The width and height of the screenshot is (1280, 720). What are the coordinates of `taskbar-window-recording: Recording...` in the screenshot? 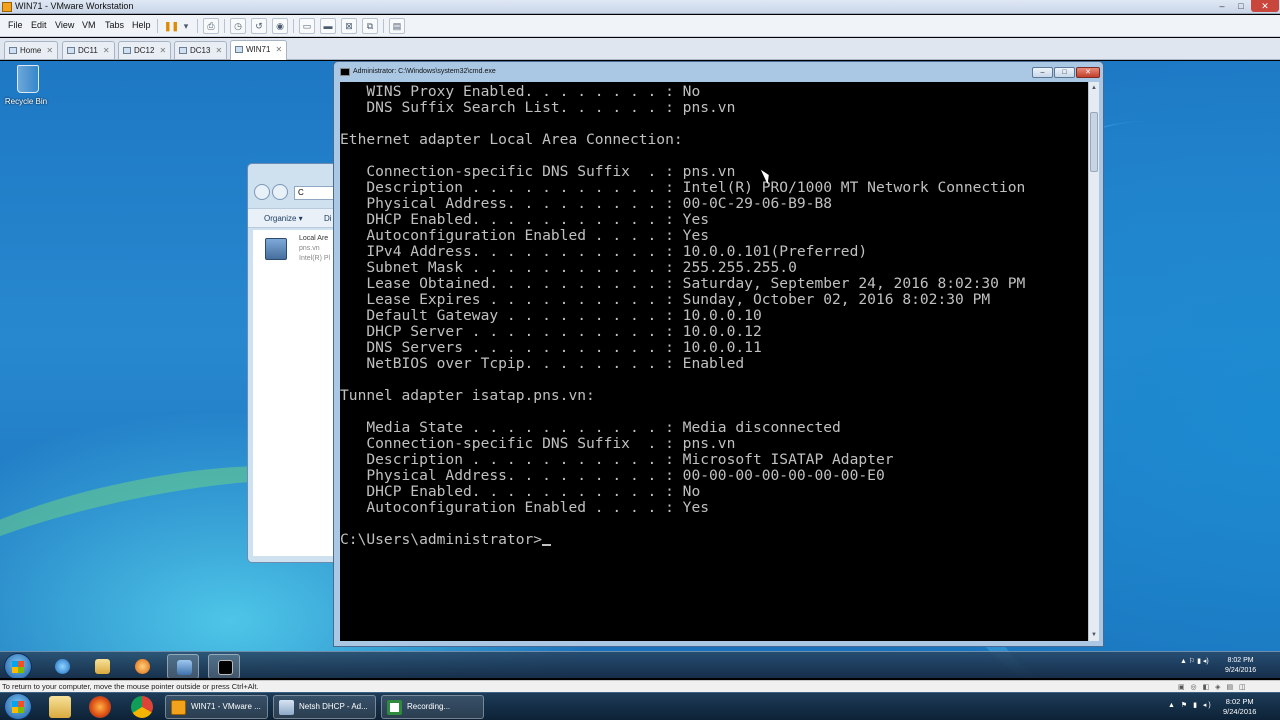 It's located at (432, 707).